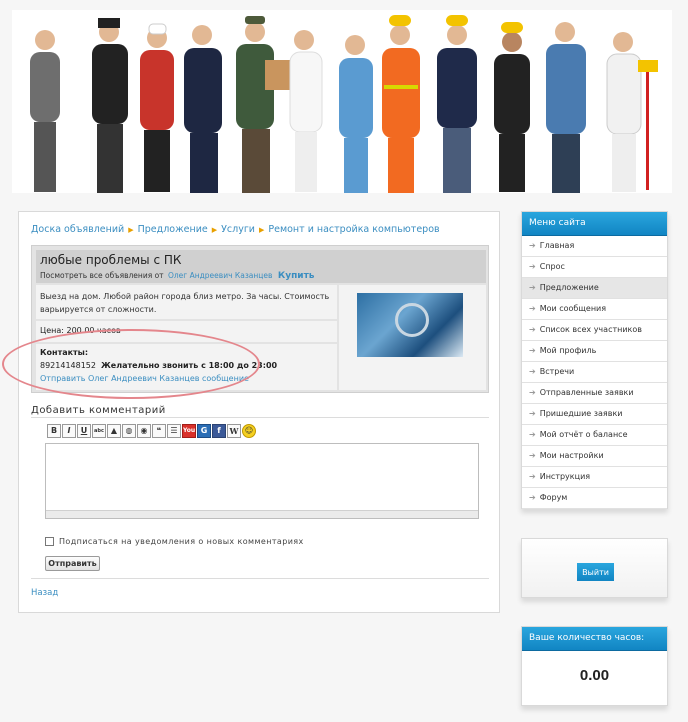  I want to click on hours-value: 0.00, so click(594, 675).